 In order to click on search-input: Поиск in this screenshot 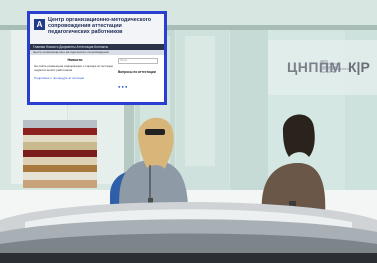, I will do `click(138, 61)`.